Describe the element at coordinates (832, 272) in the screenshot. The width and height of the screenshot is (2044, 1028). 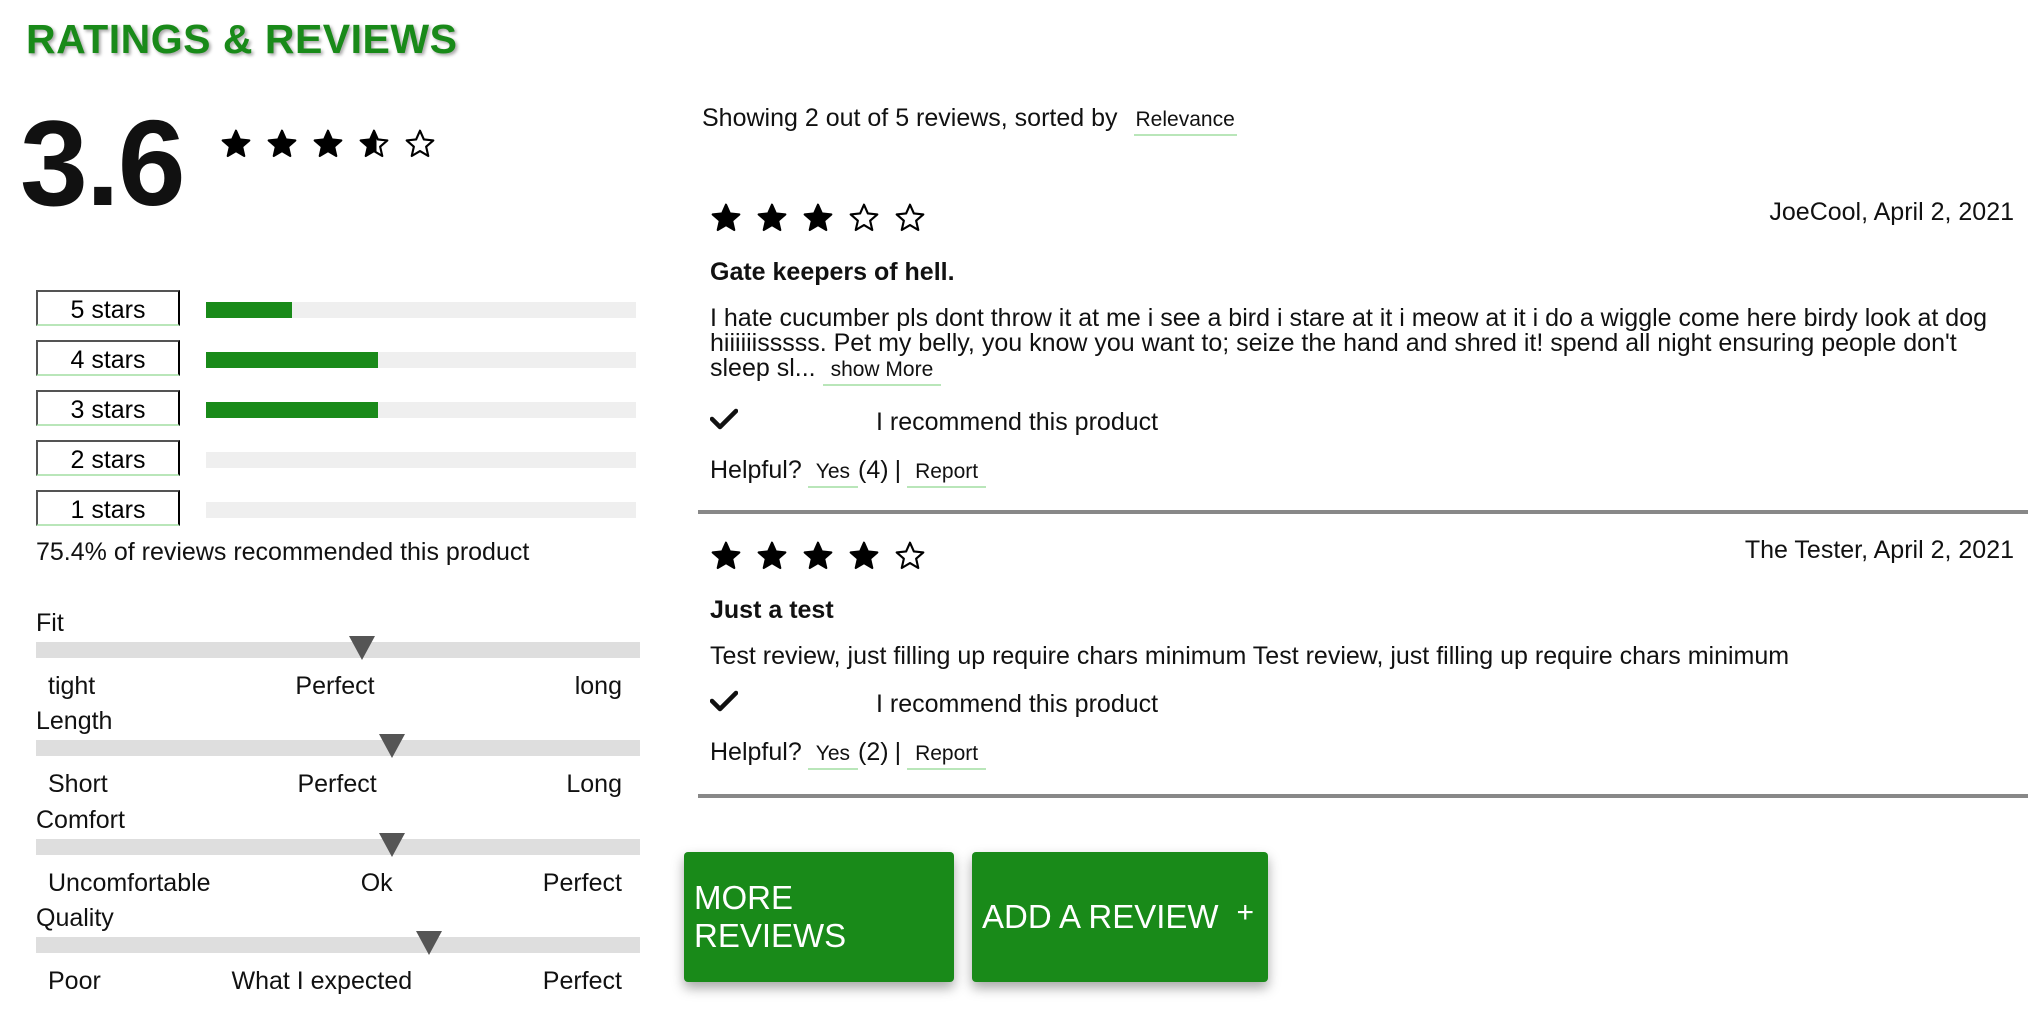
I see `review-title: Gate keepers of hell.` at that location.